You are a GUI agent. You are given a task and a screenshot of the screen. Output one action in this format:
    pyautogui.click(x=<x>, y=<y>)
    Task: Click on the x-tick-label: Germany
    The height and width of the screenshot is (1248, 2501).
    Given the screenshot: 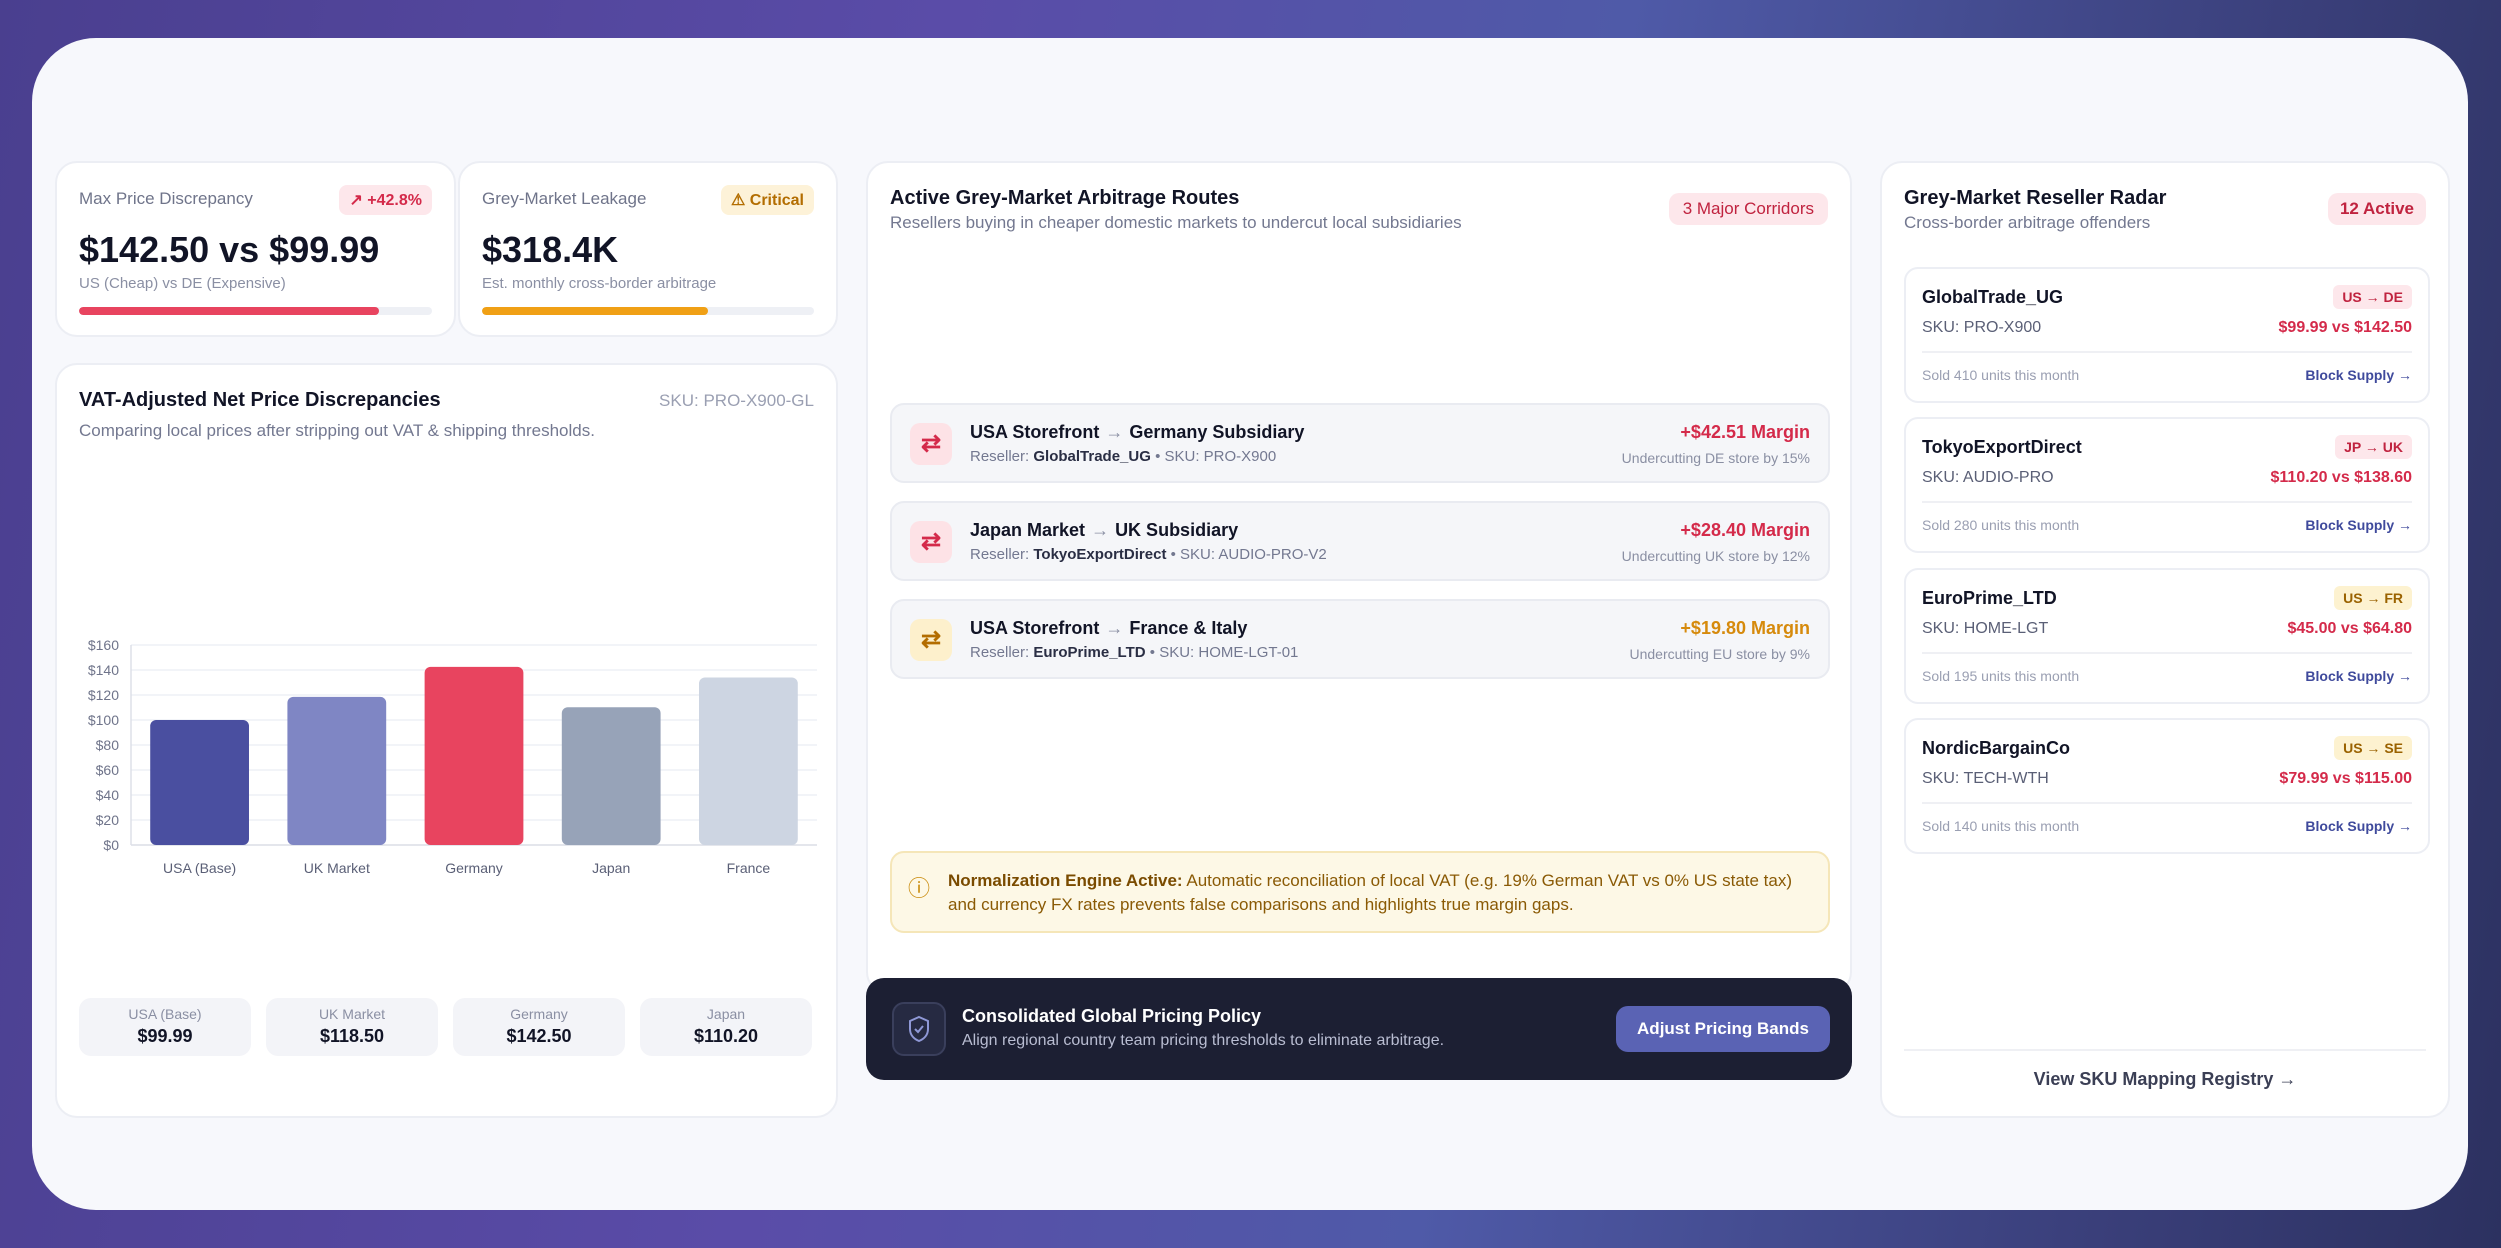 What is the action you would take?
    pyautogui.click(x=474, y=868)
    